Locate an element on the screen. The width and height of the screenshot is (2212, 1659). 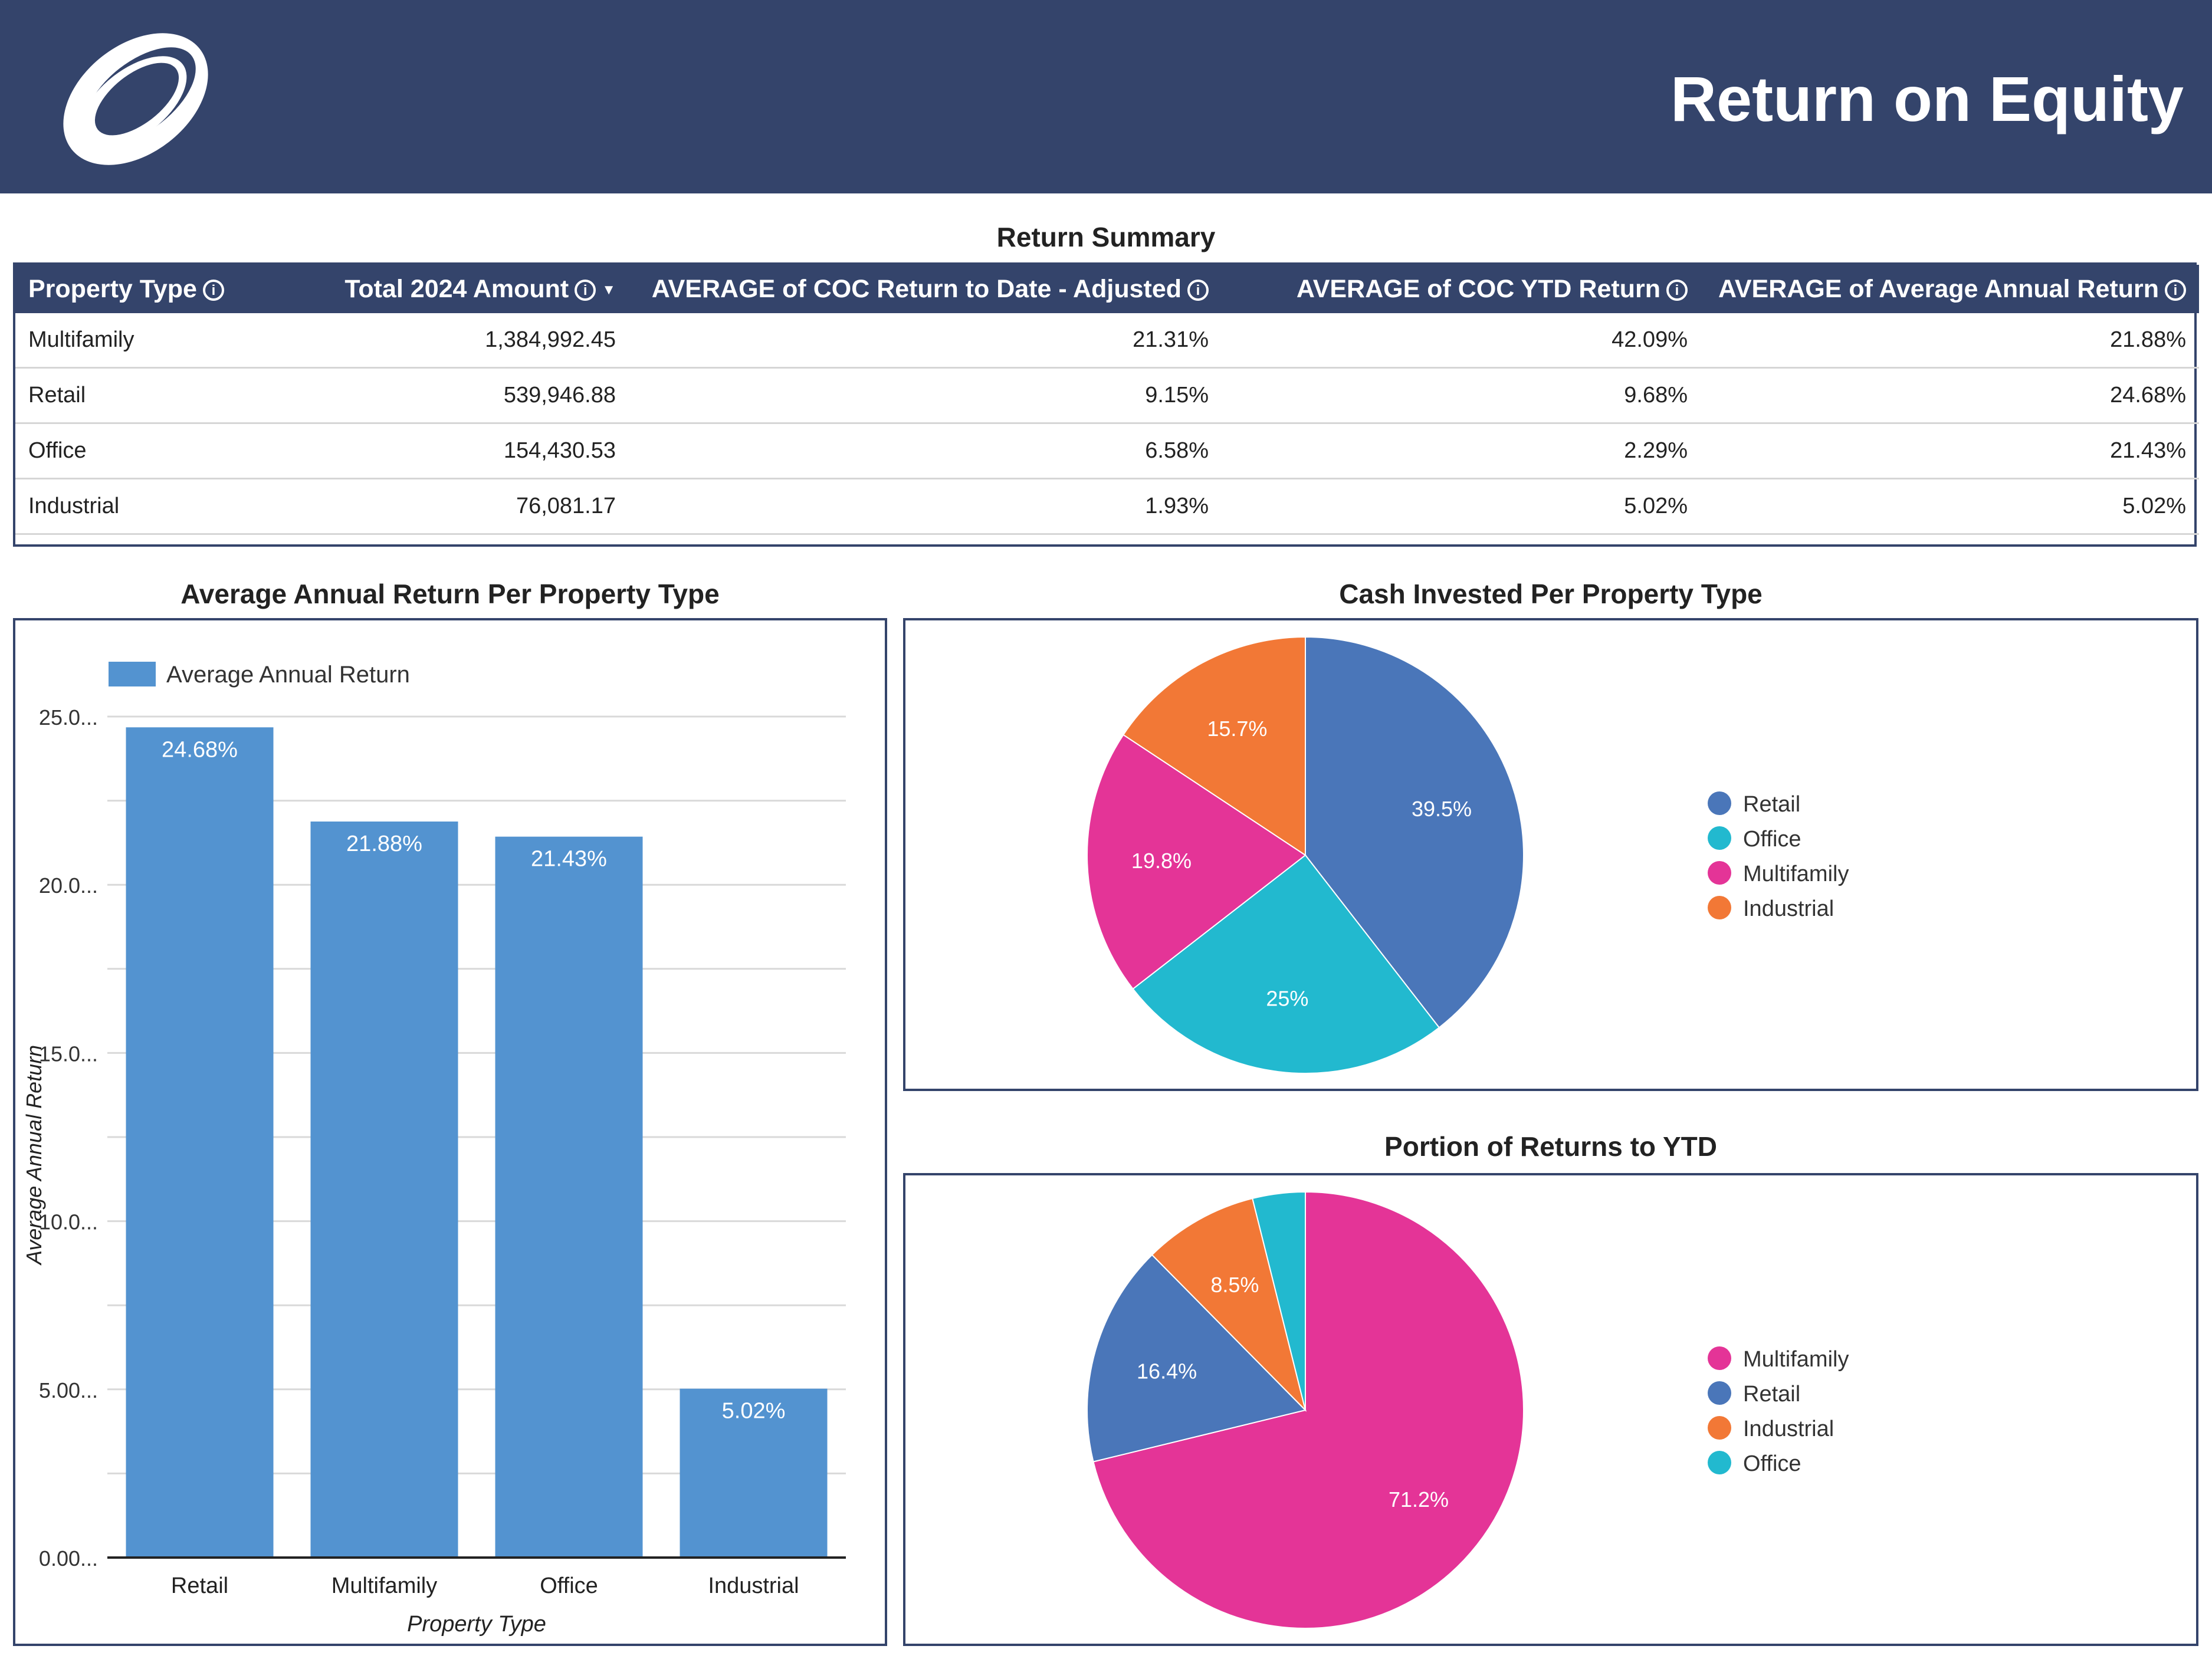
slice-label: 16.4% is located at coordinates (1167, 1371).